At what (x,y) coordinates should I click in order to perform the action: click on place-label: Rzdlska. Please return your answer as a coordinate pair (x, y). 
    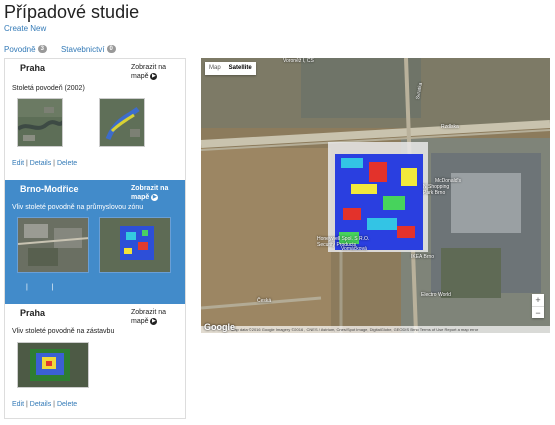
    Looking at the image, I should click on (450, 127).